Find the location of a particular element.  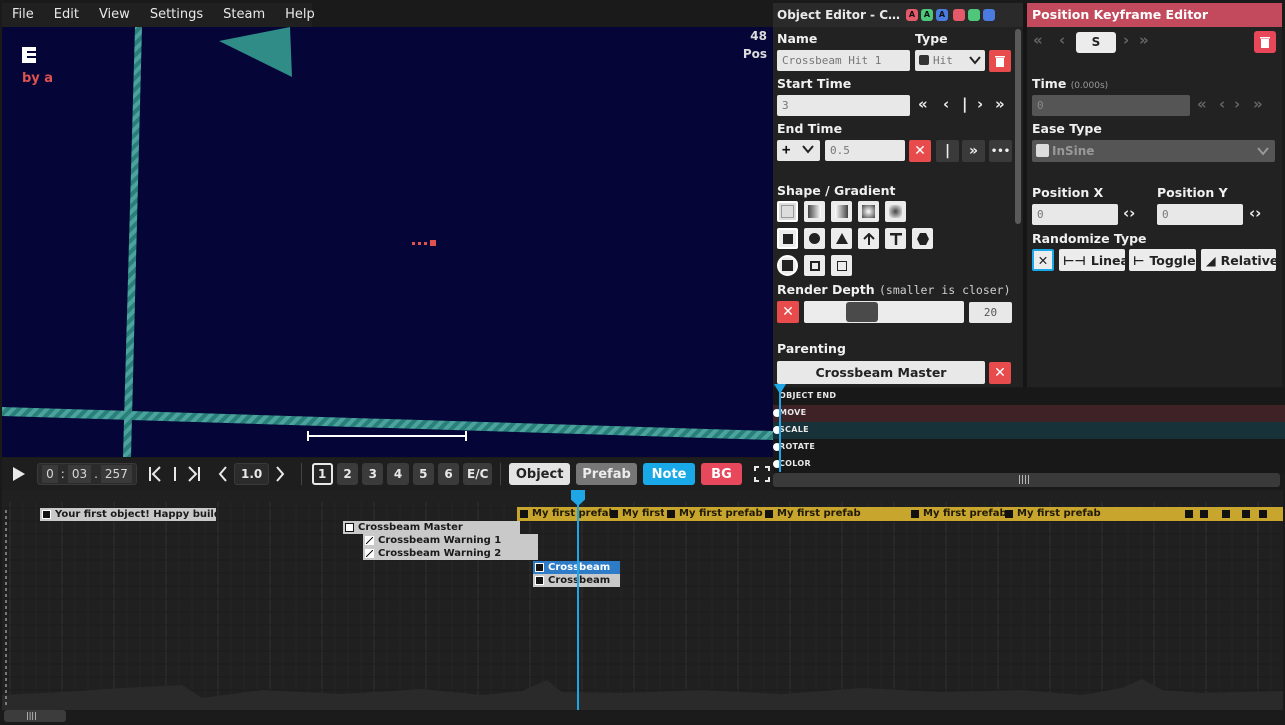

delete-keyframe-button is located at coordinates (1265, 42).